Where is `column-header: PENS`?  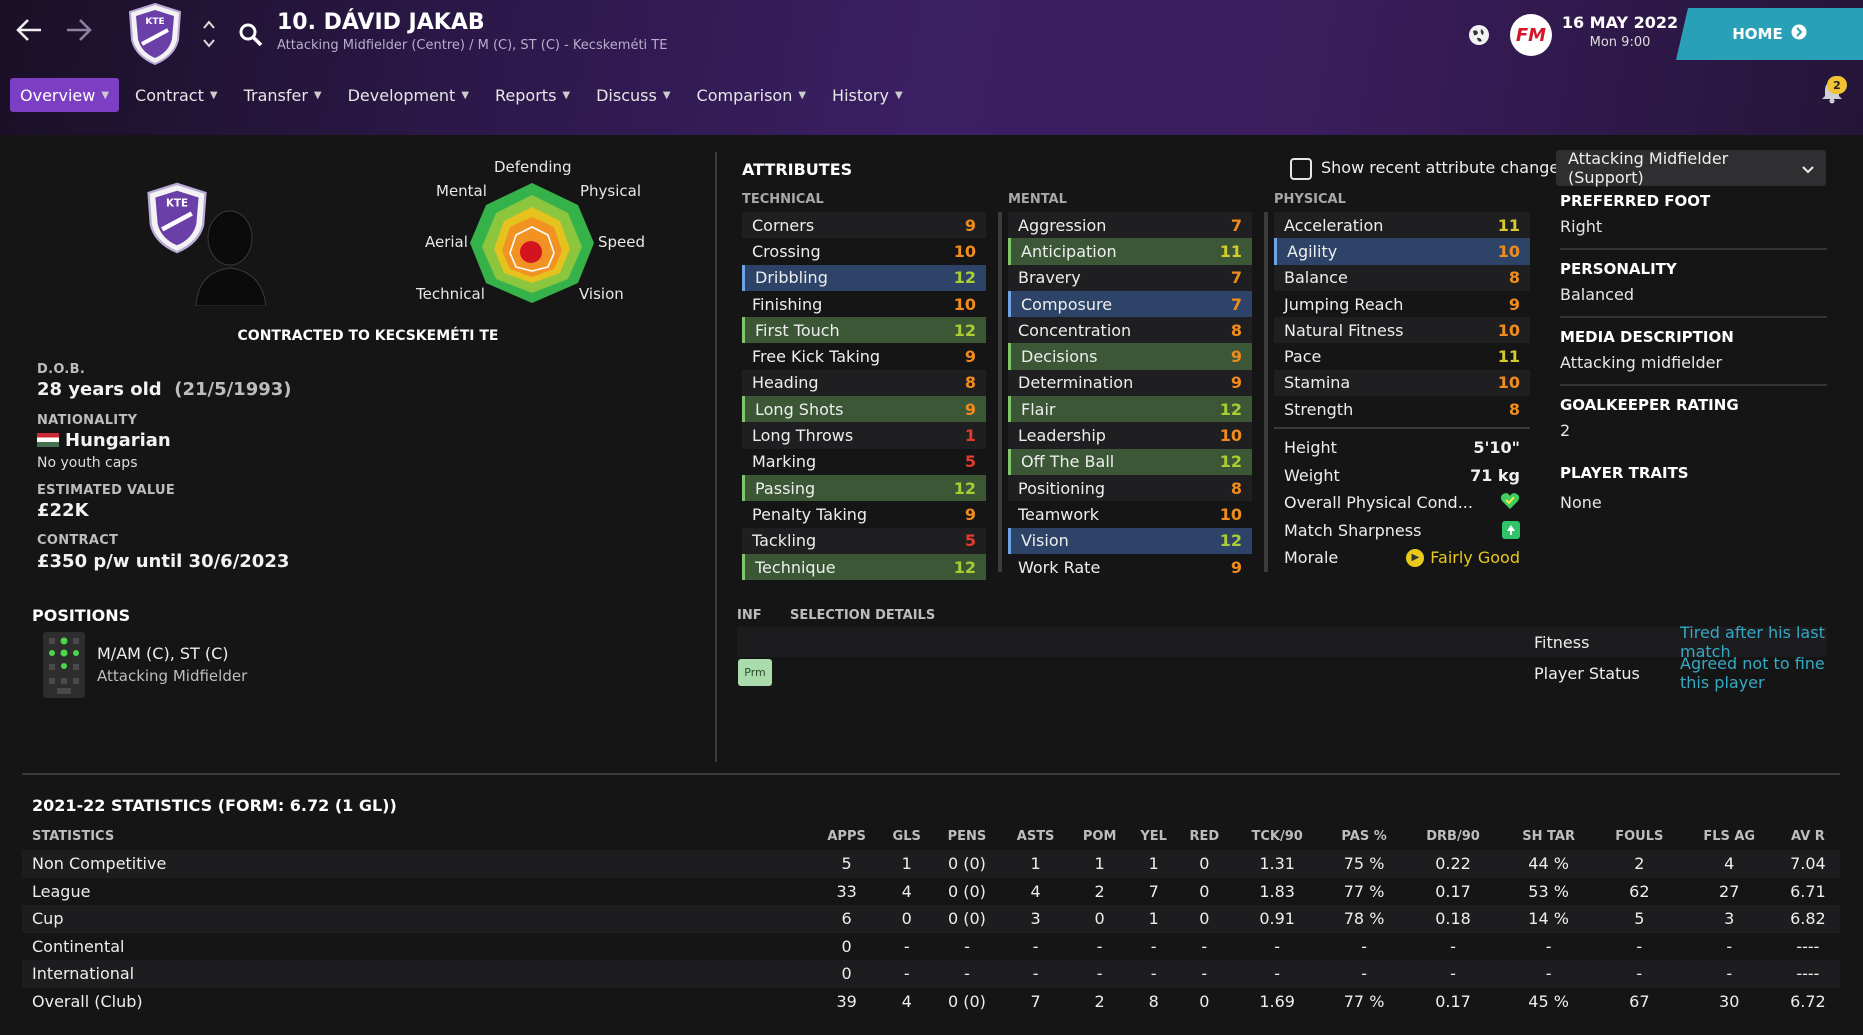 column-header: PENS is located at coordinates (967, 836).